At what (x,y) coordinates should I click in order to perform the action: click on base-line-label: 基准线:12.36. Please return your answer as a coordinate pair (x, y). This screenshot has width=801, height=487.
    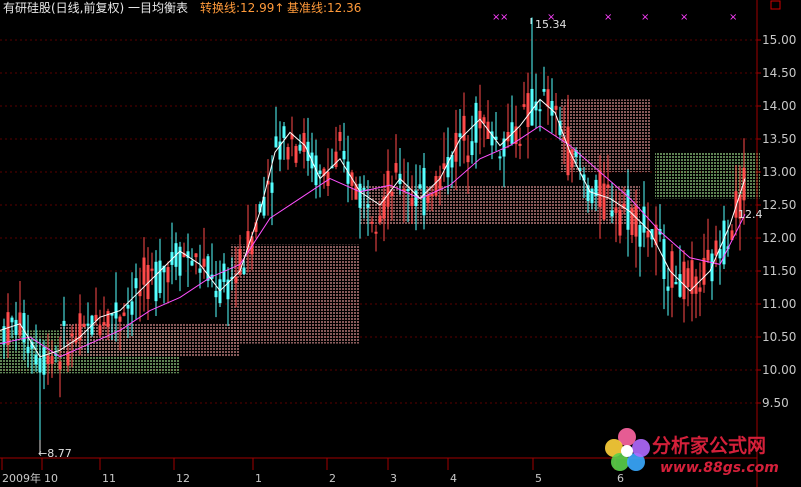
    Looking at the image, I should click on (324, 8).